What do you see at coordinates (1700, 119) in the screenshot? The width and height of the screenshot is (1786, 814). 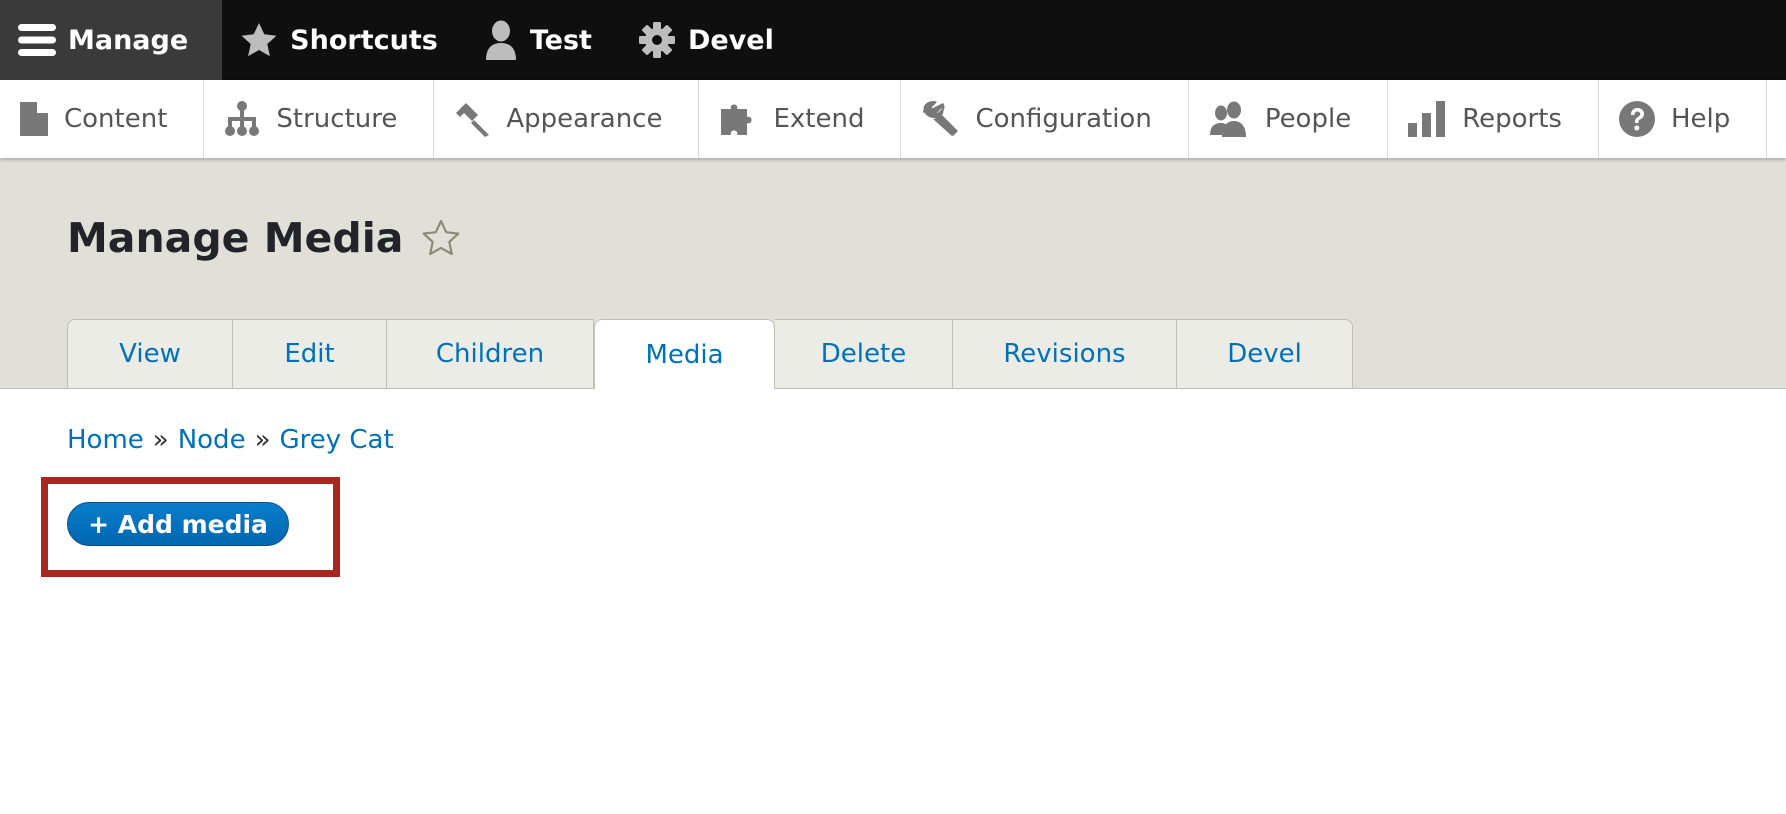 I see `tray-item-label: Help` at bounding box center [1700, 119].